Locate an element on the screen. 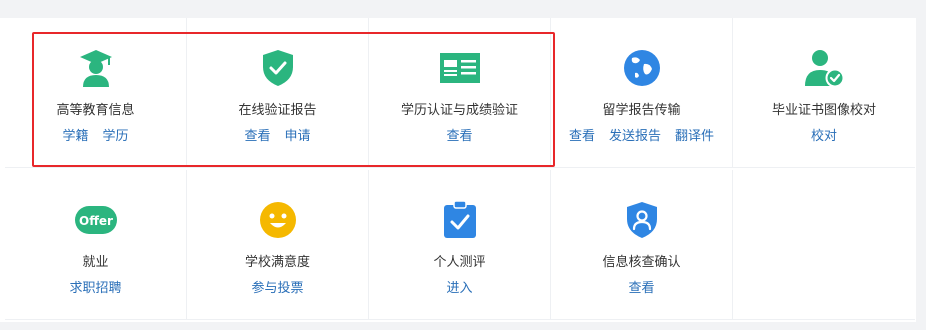 The width and height of the screenshot is (926, 330). service-title: 留学报告传输 is located at coordinates (641, 110).